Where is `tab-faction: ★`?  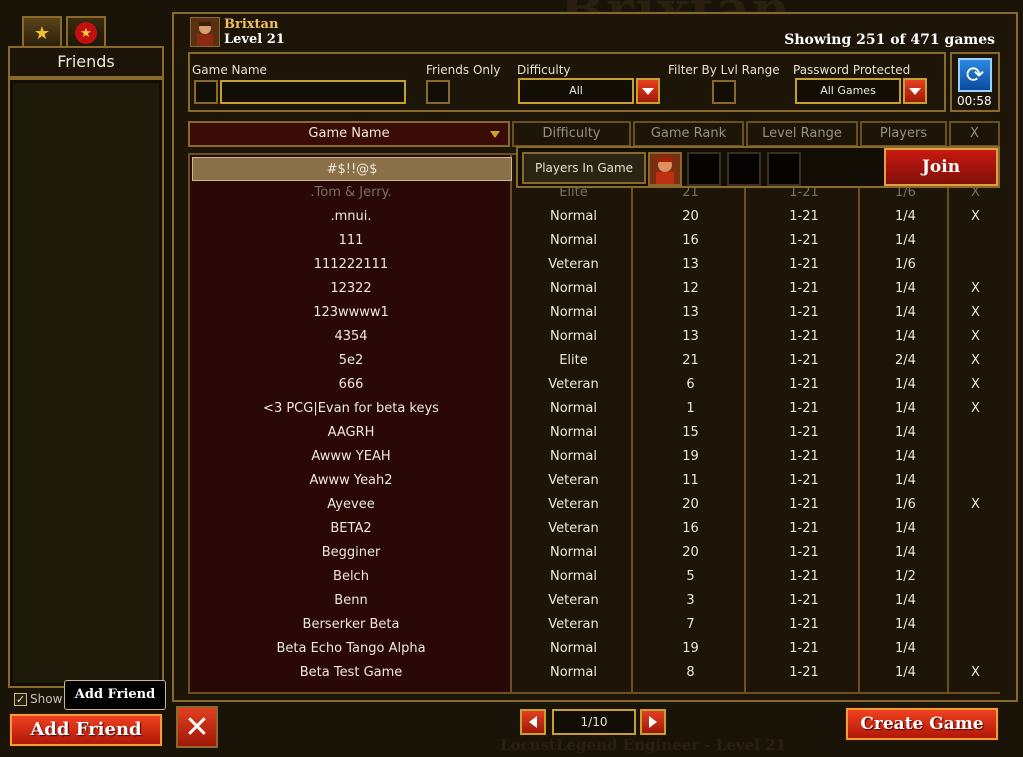
tab-faction: ★ is located at coordinates (86, 32).